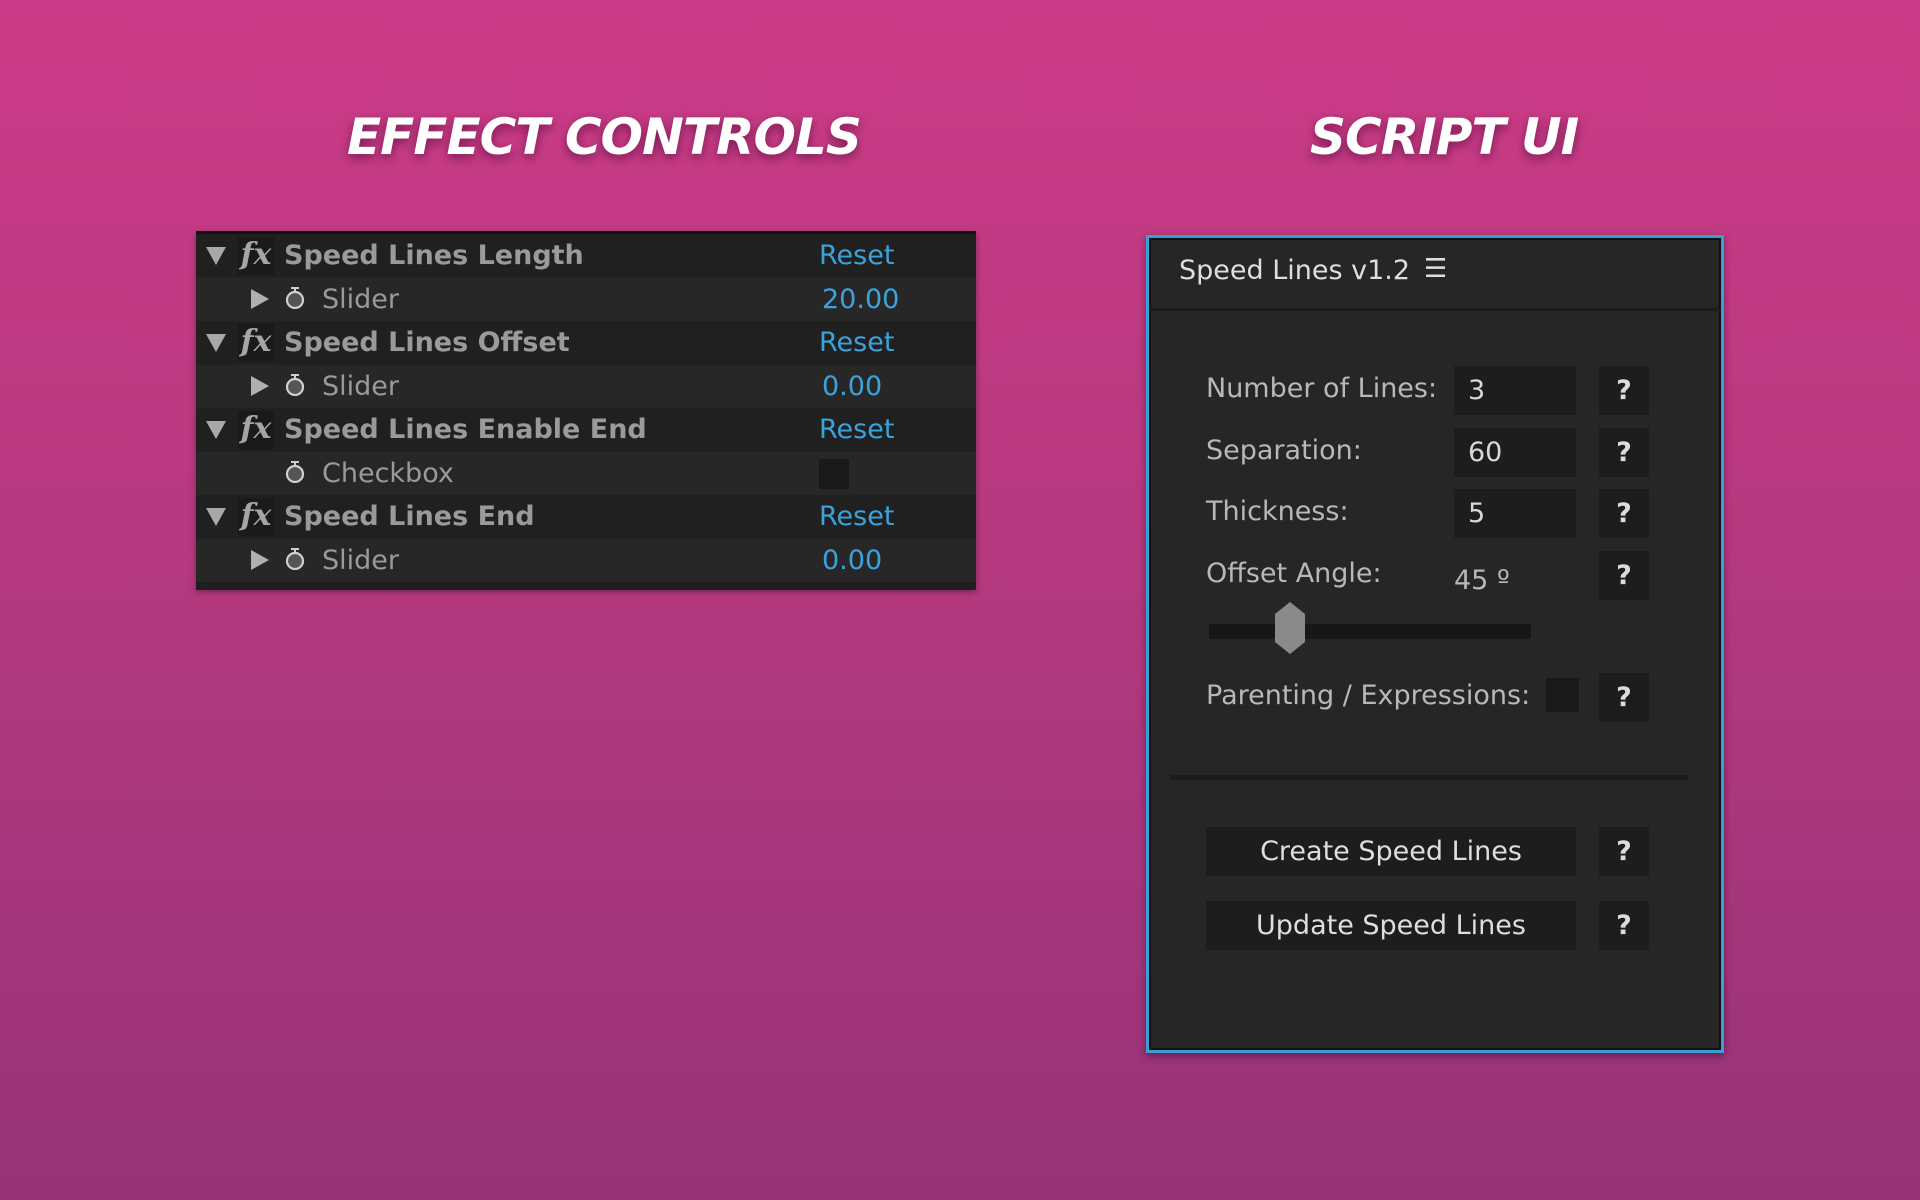 This screenshot has height=1200, width=1920. Describe the element at coordinates (1624, 390) in the screenshot. I see `help-button-number-of-lines: ?` at that location.